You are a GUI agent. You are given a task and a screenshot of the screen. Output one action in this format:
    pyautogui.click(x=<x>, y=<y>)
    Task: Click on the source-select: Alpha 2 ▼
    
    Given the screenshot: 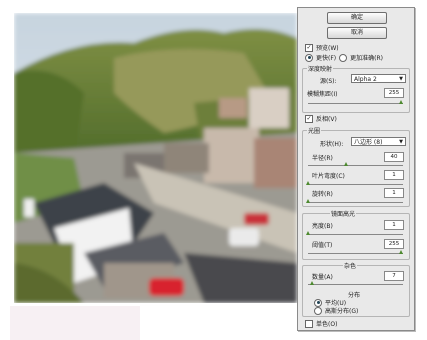 What is the action you would take?
    pyautogui.click(x=378, y=78)
    